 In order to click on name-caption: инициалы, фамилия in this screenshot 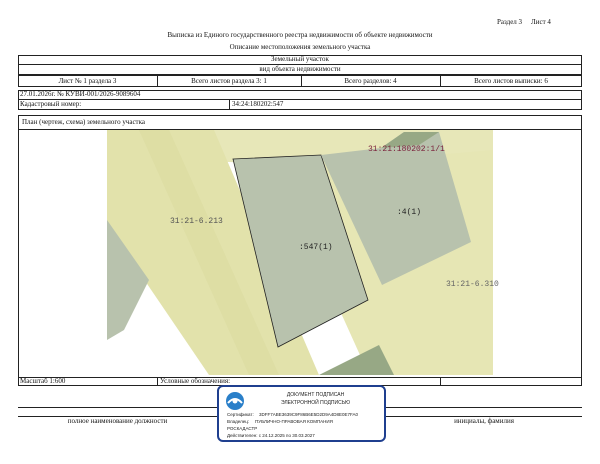, I will do `click(484, 421)`.